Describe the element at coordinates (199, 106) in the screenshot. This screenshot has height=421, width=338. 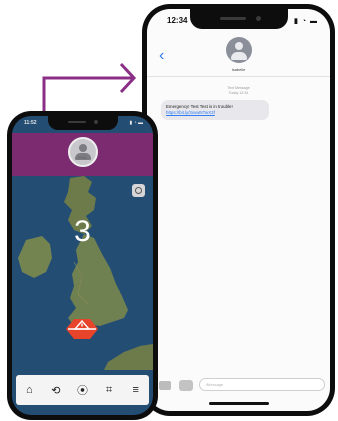
I see `message-text: Emergency! Test Test is in trouble!` at that location.